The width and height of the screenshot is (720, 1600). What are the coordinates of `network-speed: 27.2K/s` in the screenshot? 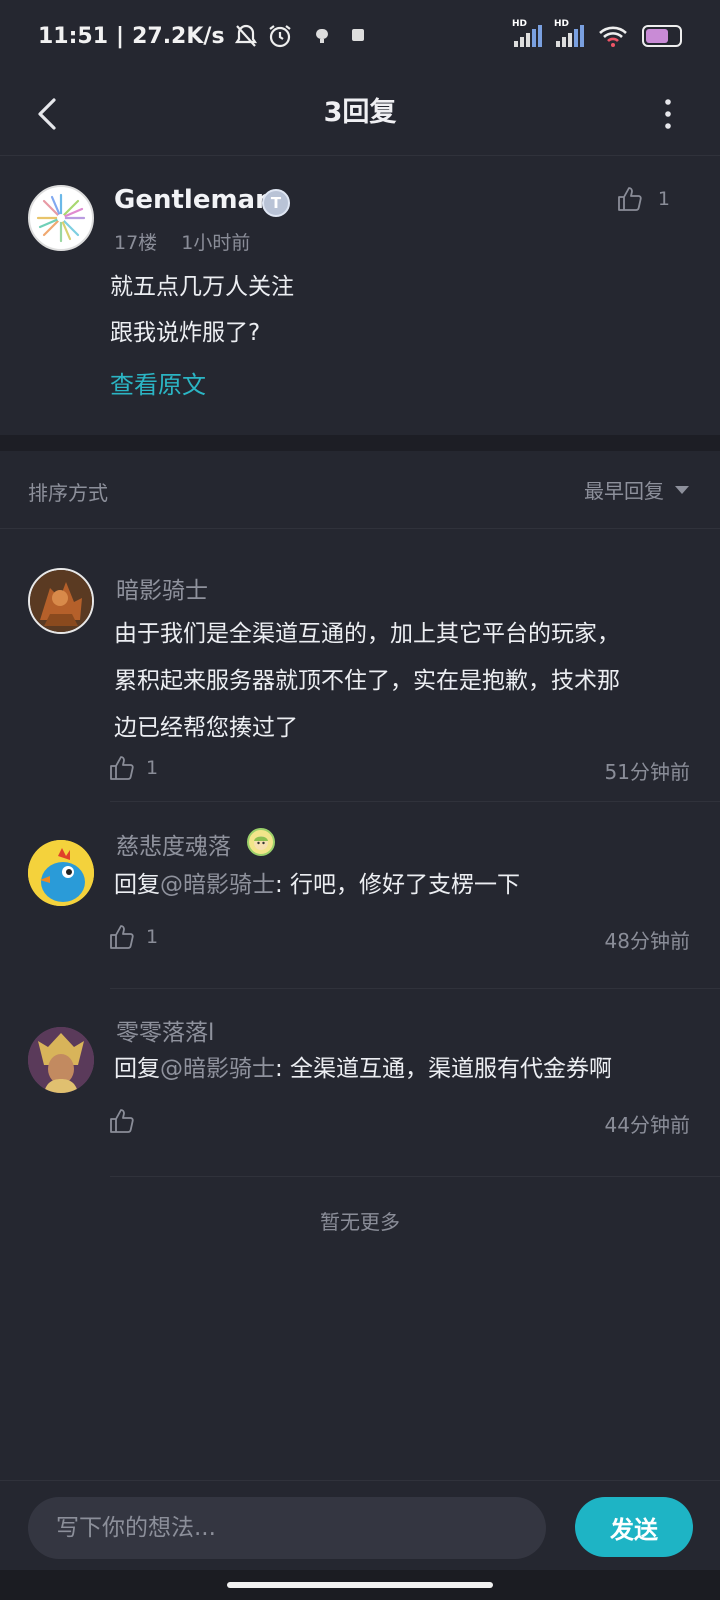 It's located at (178, 36).